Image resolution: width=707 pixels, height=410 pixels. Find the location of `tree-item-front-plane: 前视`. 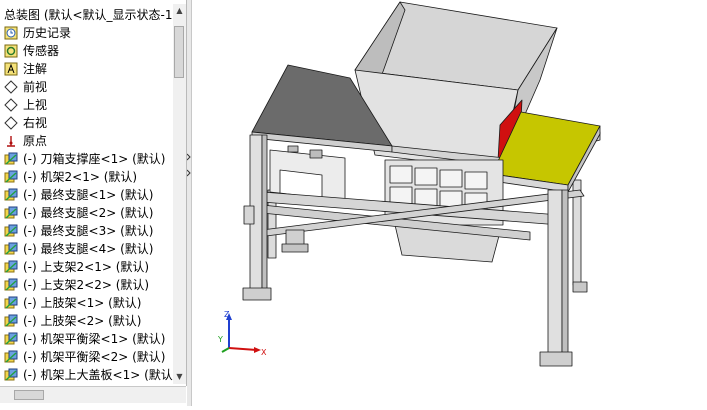

tree-item-front-plane: 前视 is located at coordinates (88, 87).